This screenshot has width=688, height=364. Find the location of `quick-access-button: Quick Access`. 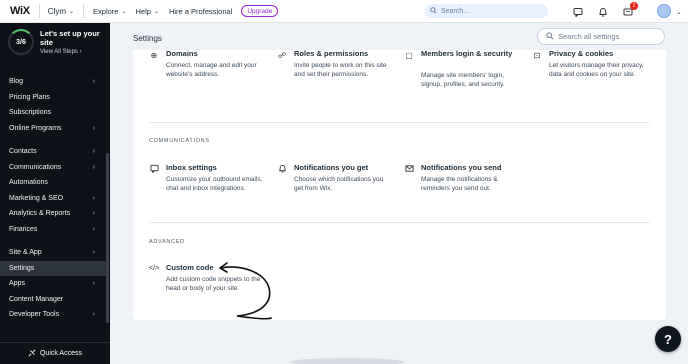

quick-access-button: Quick Access is located at coordinates (55, 353).